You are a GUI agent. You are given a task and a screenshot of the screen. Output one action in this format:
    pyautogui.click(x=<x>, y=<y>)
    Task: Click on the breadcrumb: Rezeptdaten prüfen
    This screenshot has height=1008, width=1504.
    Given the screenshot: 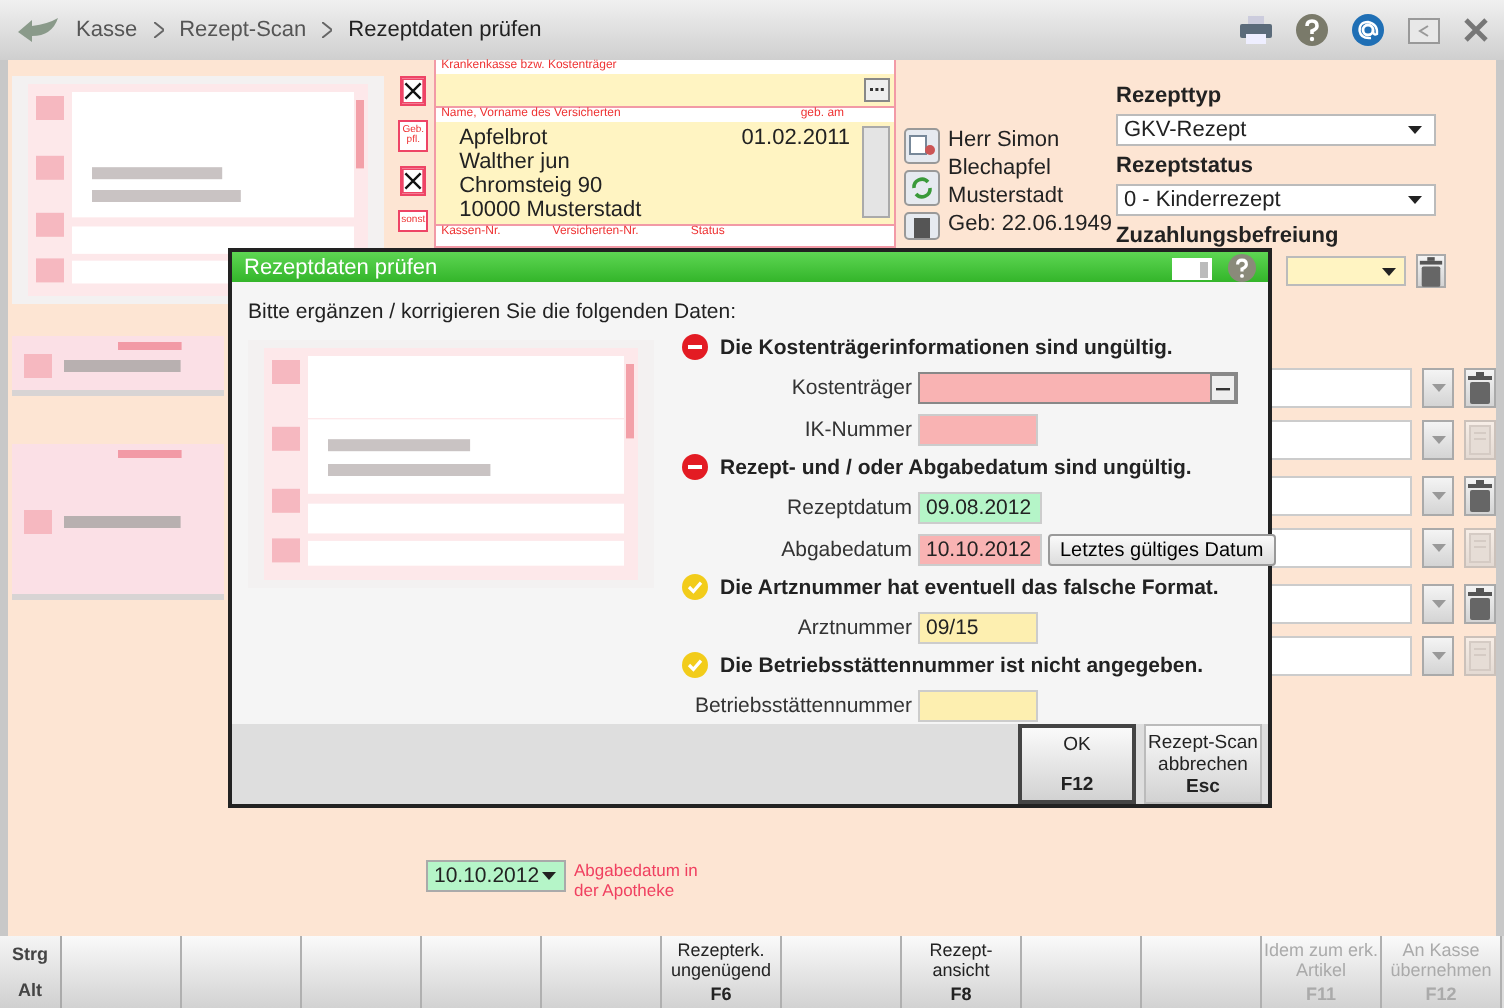 What is the action you would take?
    pyautogui.click(x=445, y=30)
    